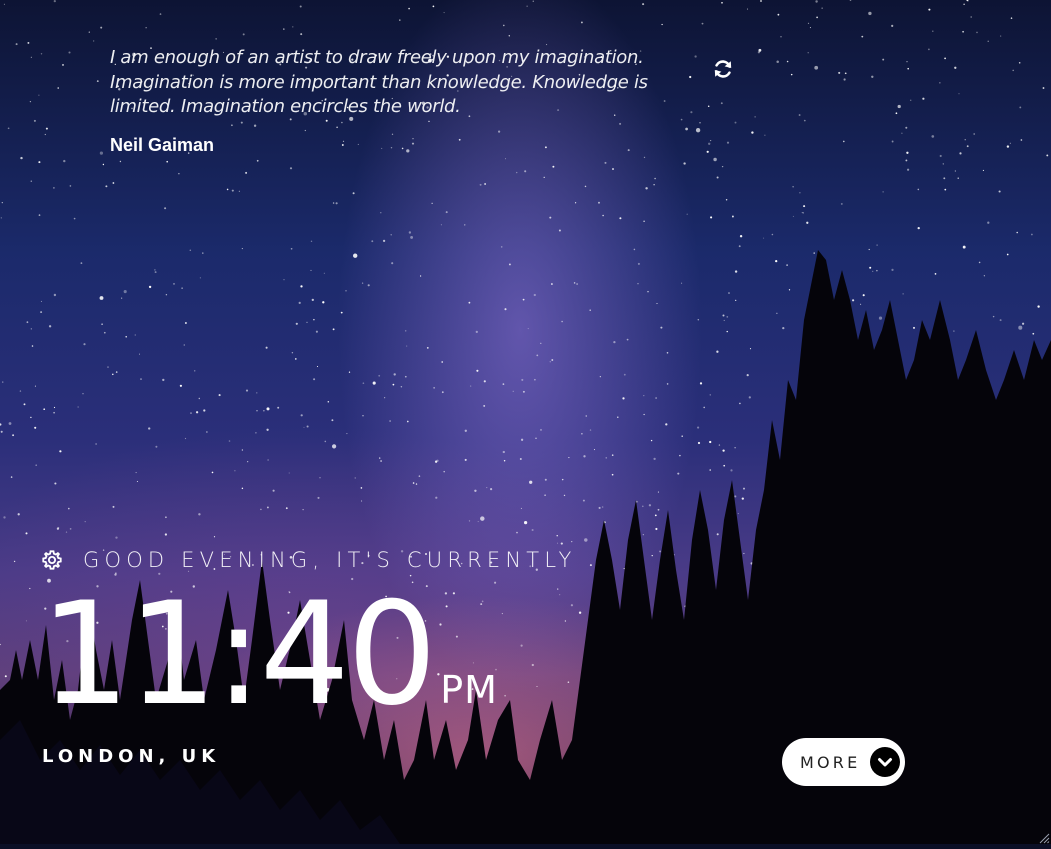  I want to click on refresh-icon, so click(723, 69).